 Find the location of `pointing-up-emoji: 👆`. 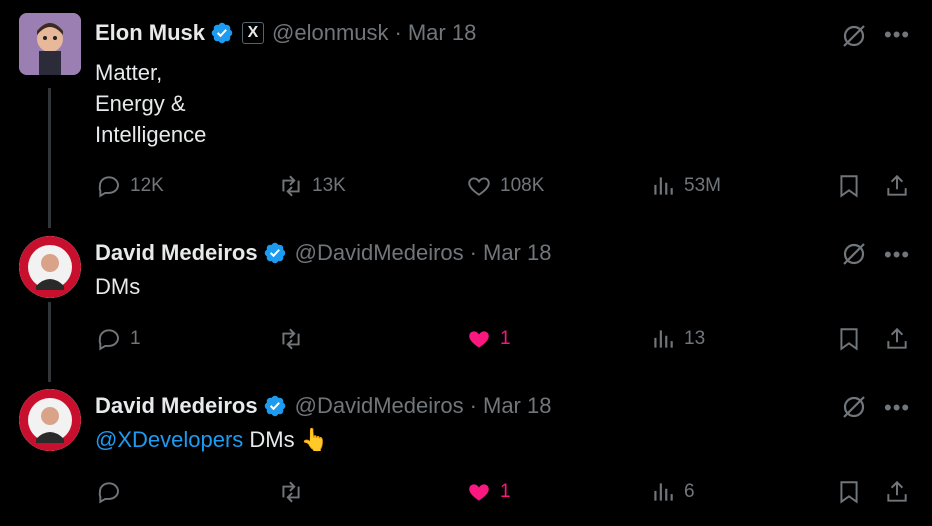

pointing-up-emoji: 👆 is located at coordinates (314, 439).